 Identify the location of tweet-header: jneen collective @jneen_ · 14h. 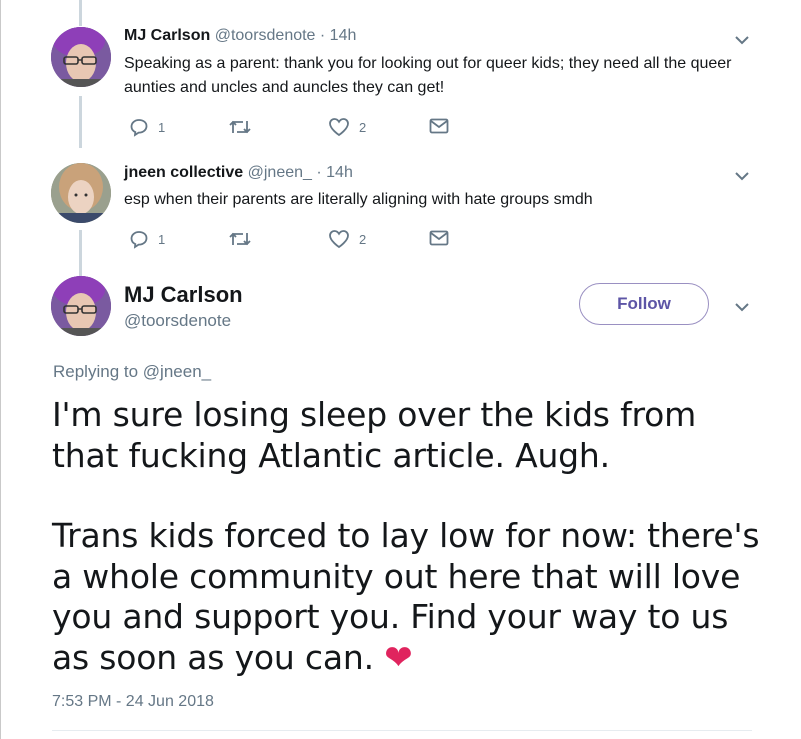
(238, 173).